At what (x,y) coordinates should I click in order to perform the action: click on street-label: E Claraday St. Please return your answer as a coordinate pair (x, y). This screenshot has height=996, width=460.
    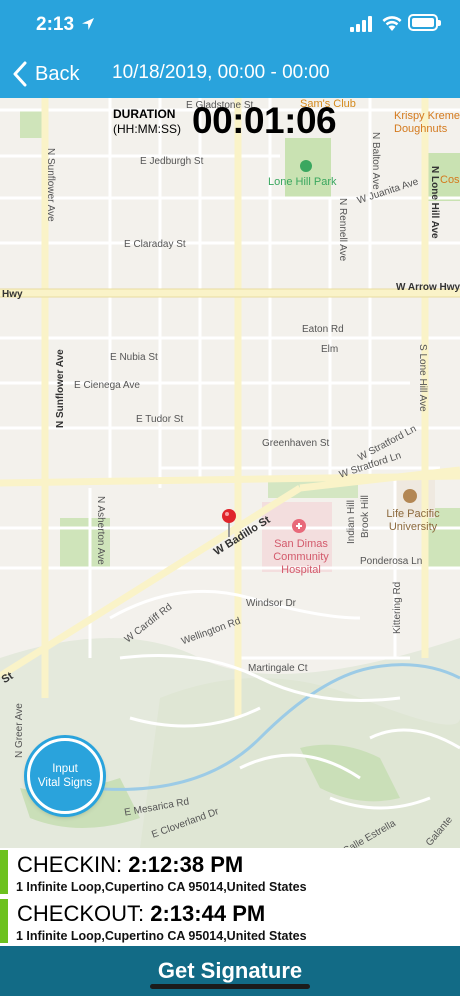
    Looking at the image, I should click on (155, 244).